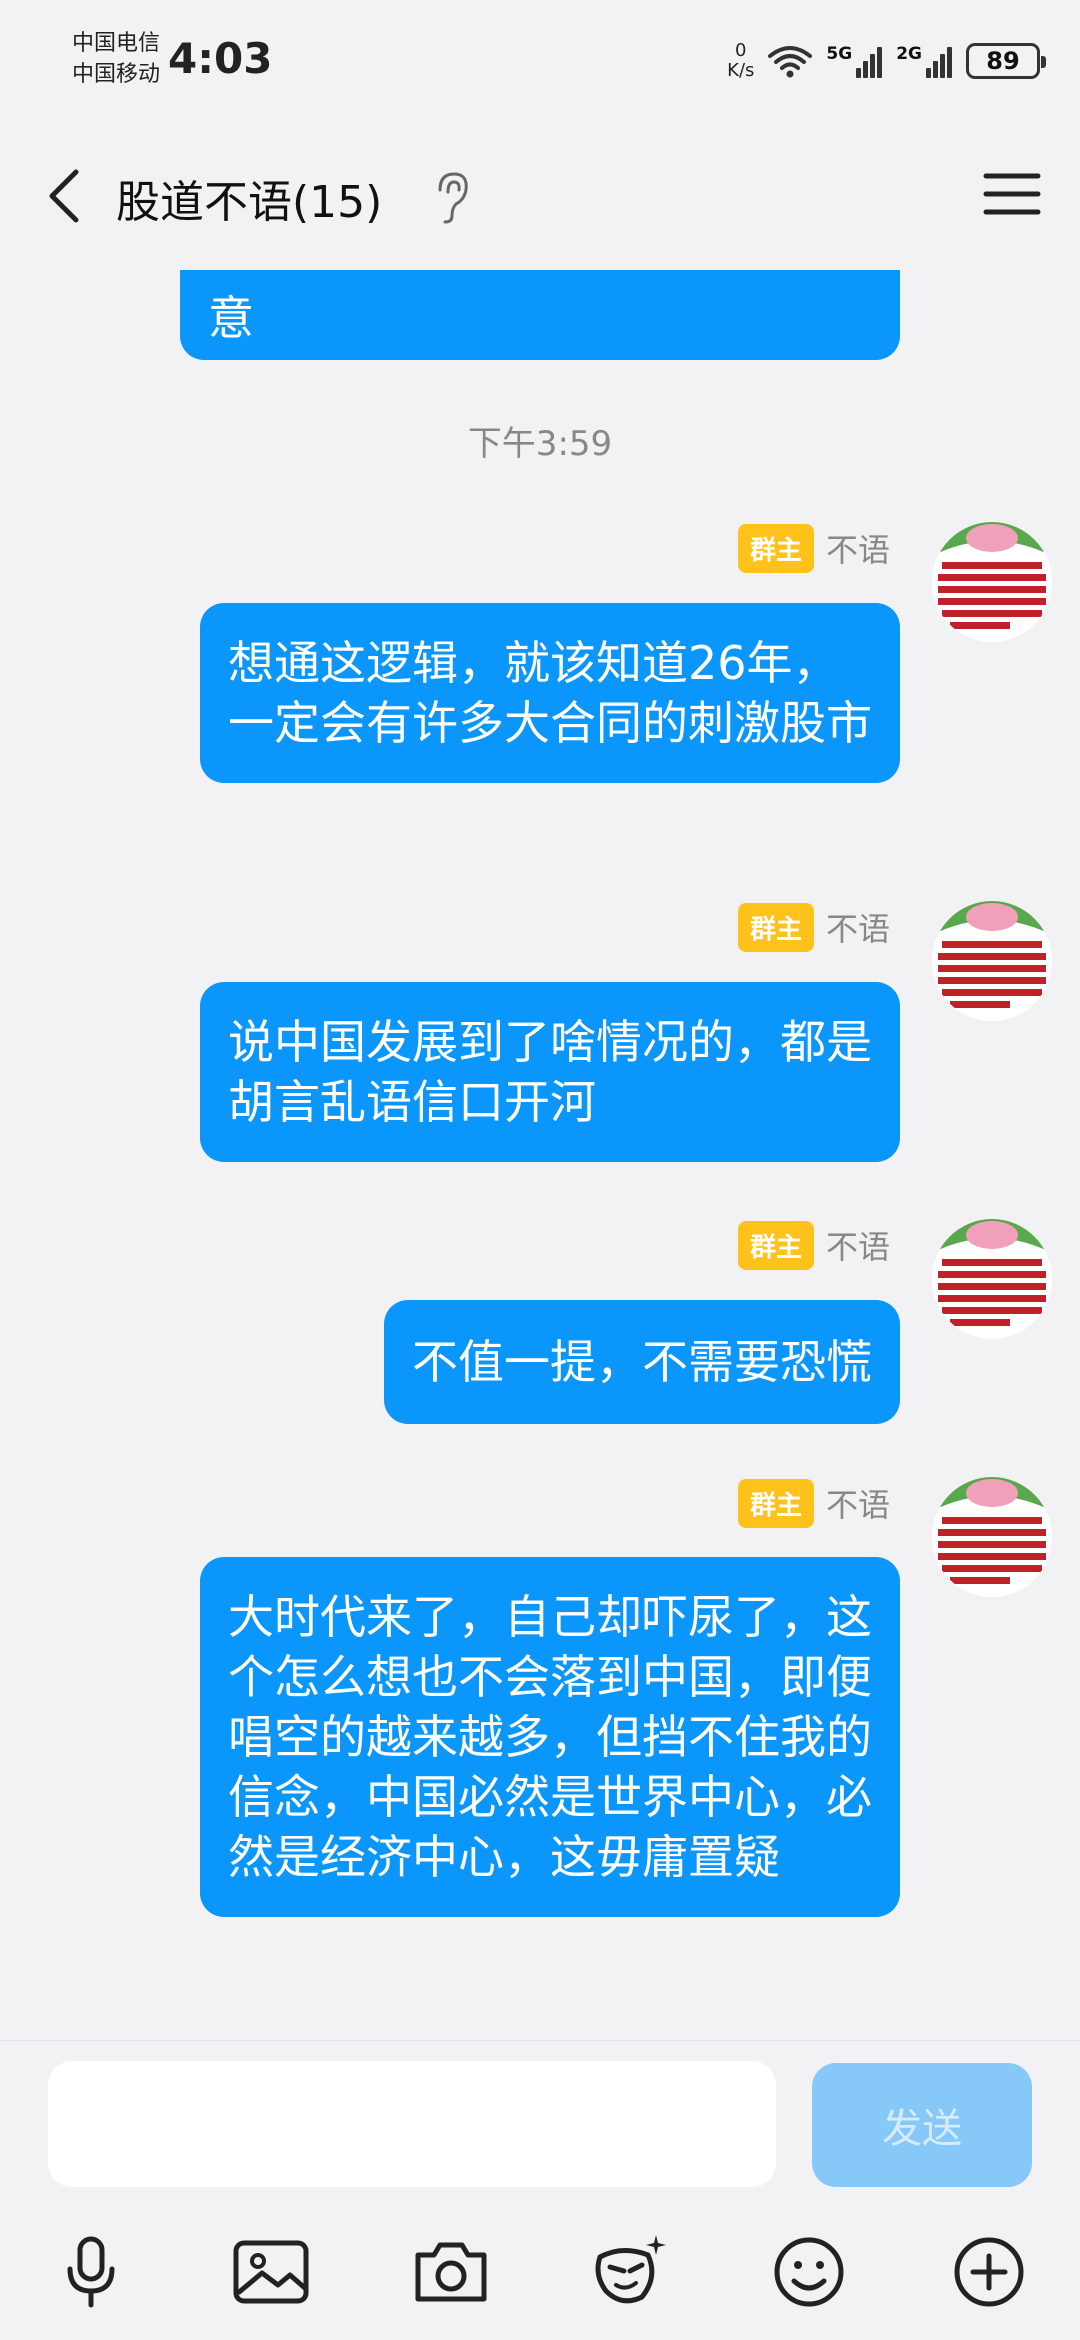 This screenshot has height=2340, width=1080. Describe the element at coordinates (116, 74) in the screenshot. I see `carrier-2: 中国移动` at that location.